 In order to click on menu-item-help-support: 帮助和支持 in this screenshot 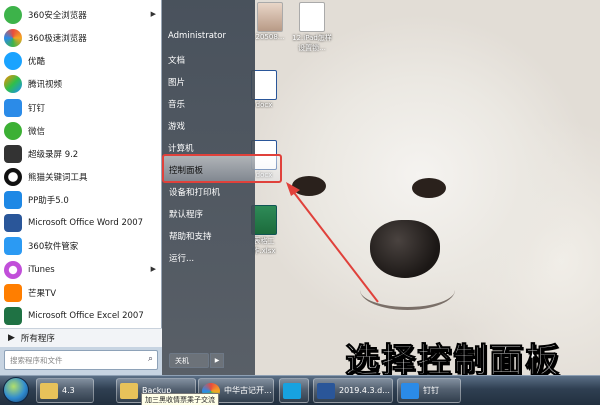, I will do `click(211, 236)`.